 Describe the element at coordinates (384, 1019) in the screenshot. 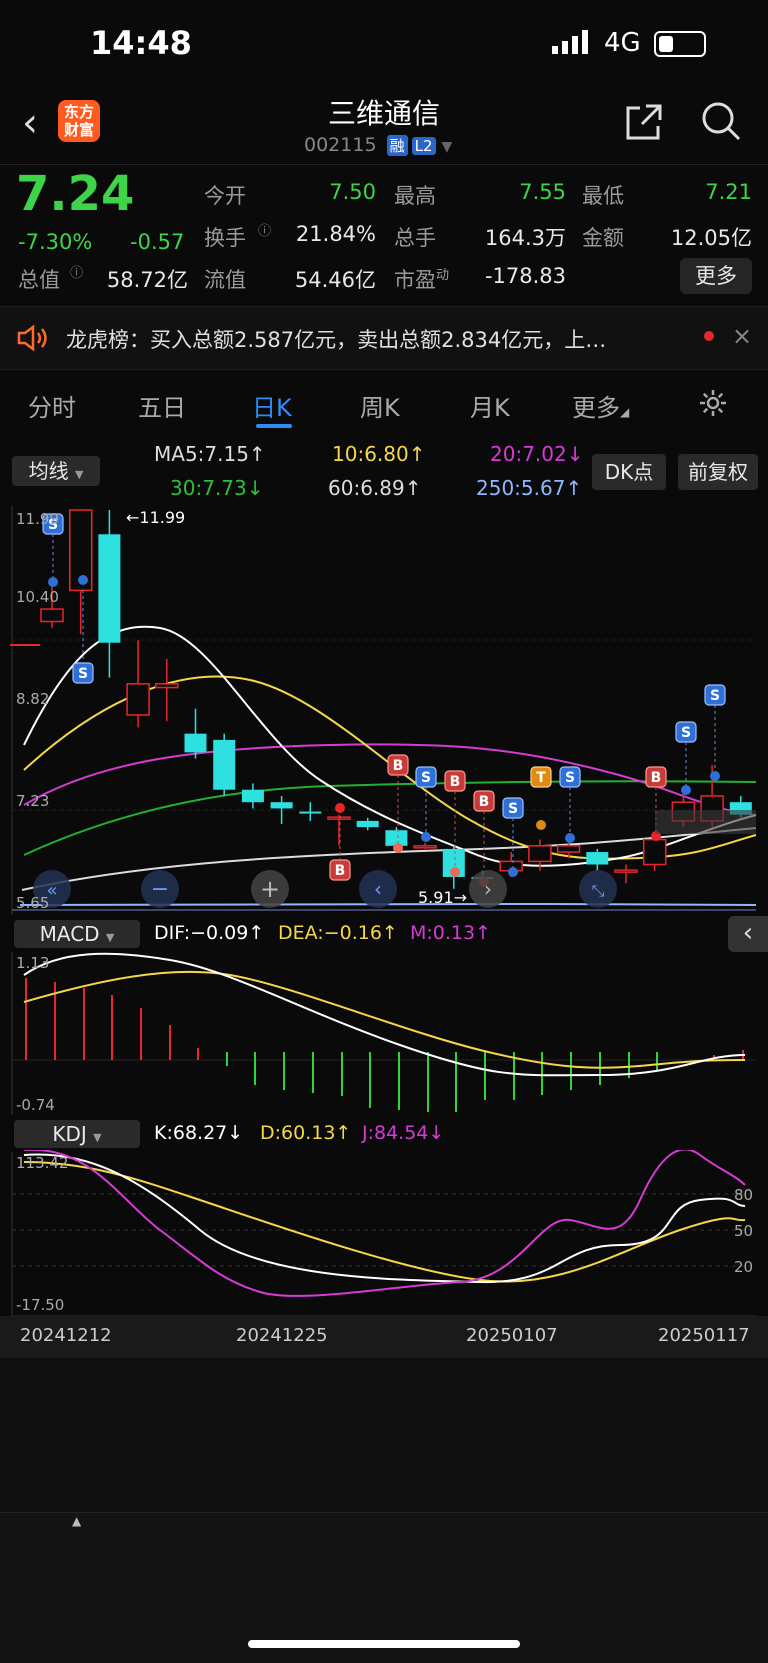

I see `macd-dea-line` at that location.